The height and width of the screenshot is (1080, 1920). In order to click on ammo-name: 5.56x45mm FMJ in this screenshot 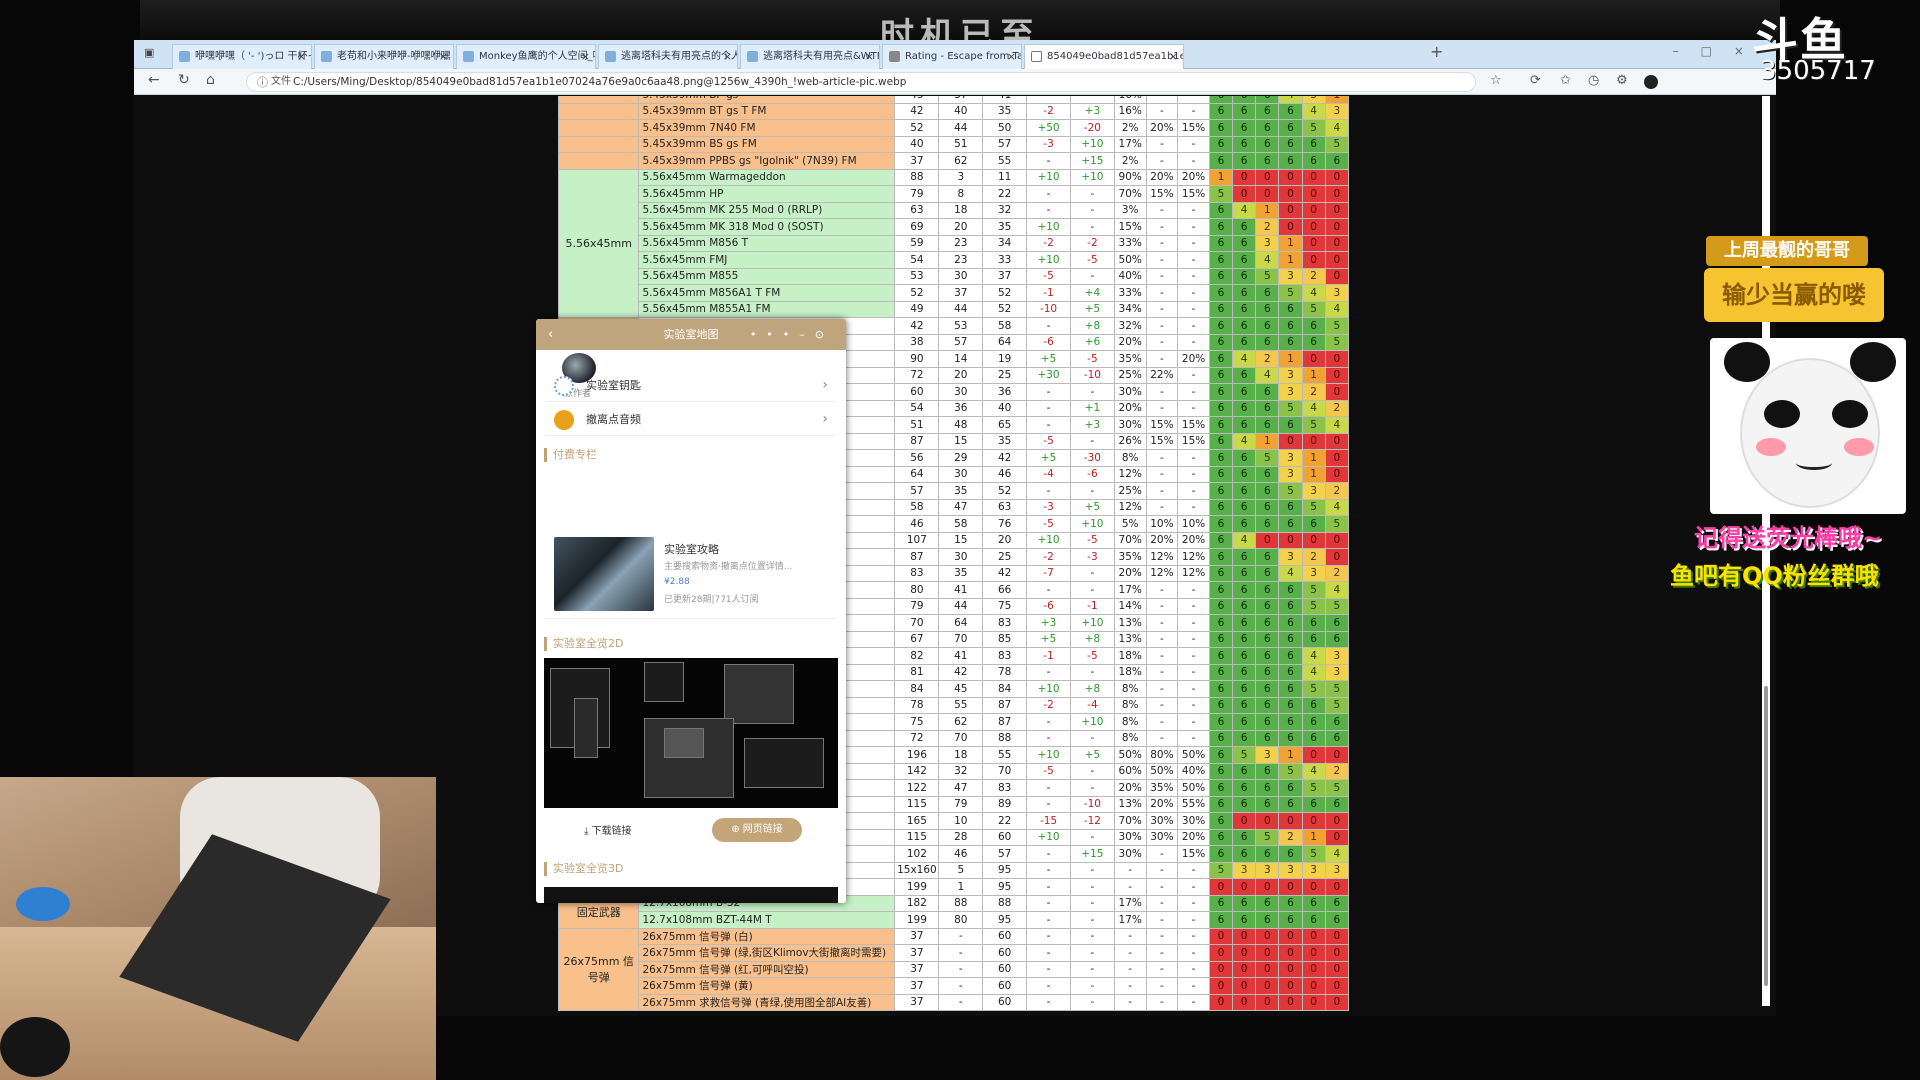, I will do `click(767, 260)`.